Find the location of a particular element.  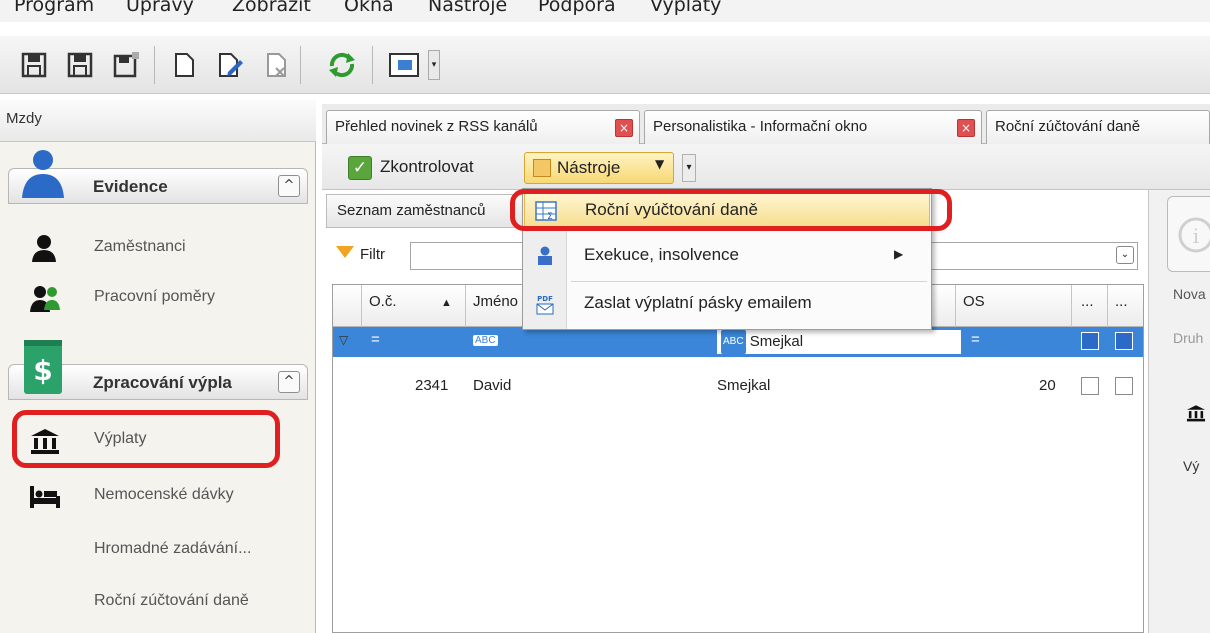

save-close-icon is located at coordinates (126, 65).